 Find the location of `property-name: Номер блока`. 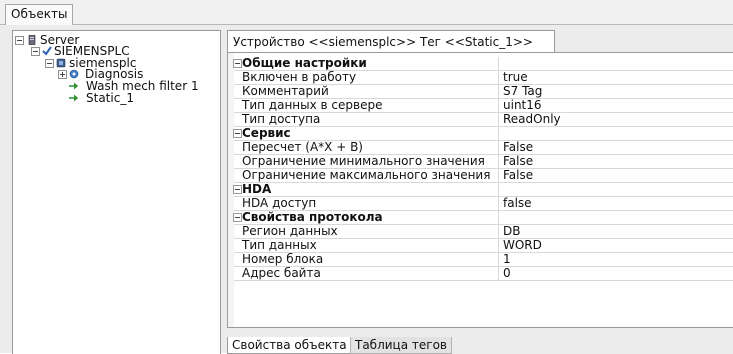

property-name: Номер блока is located at coordinates (366, 259).